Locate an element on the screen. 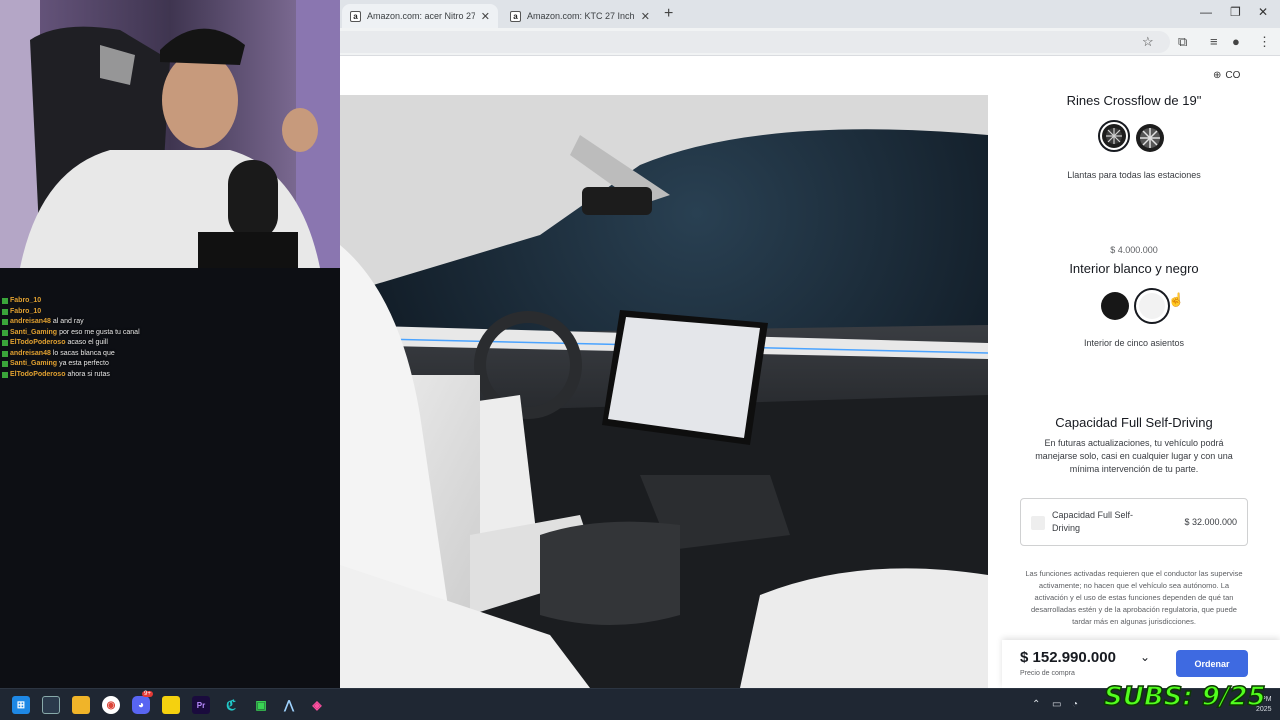 The image size is (1280, 720). discord-icon: ◕ is located at coordinates (141, 705).